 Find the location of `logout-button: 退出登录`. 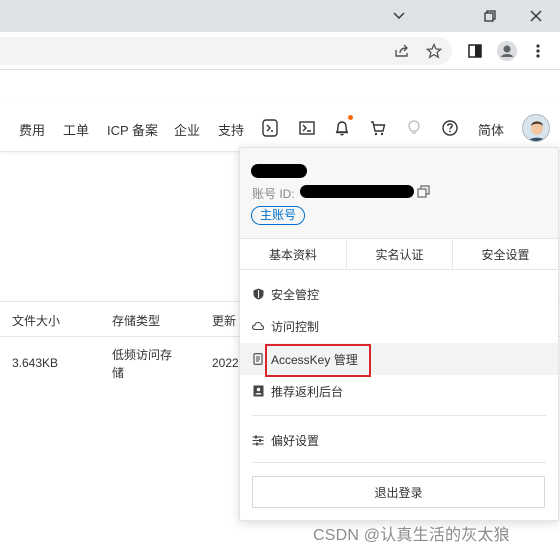

logout-button: 退出登录 is located at coordinates (398, 492).